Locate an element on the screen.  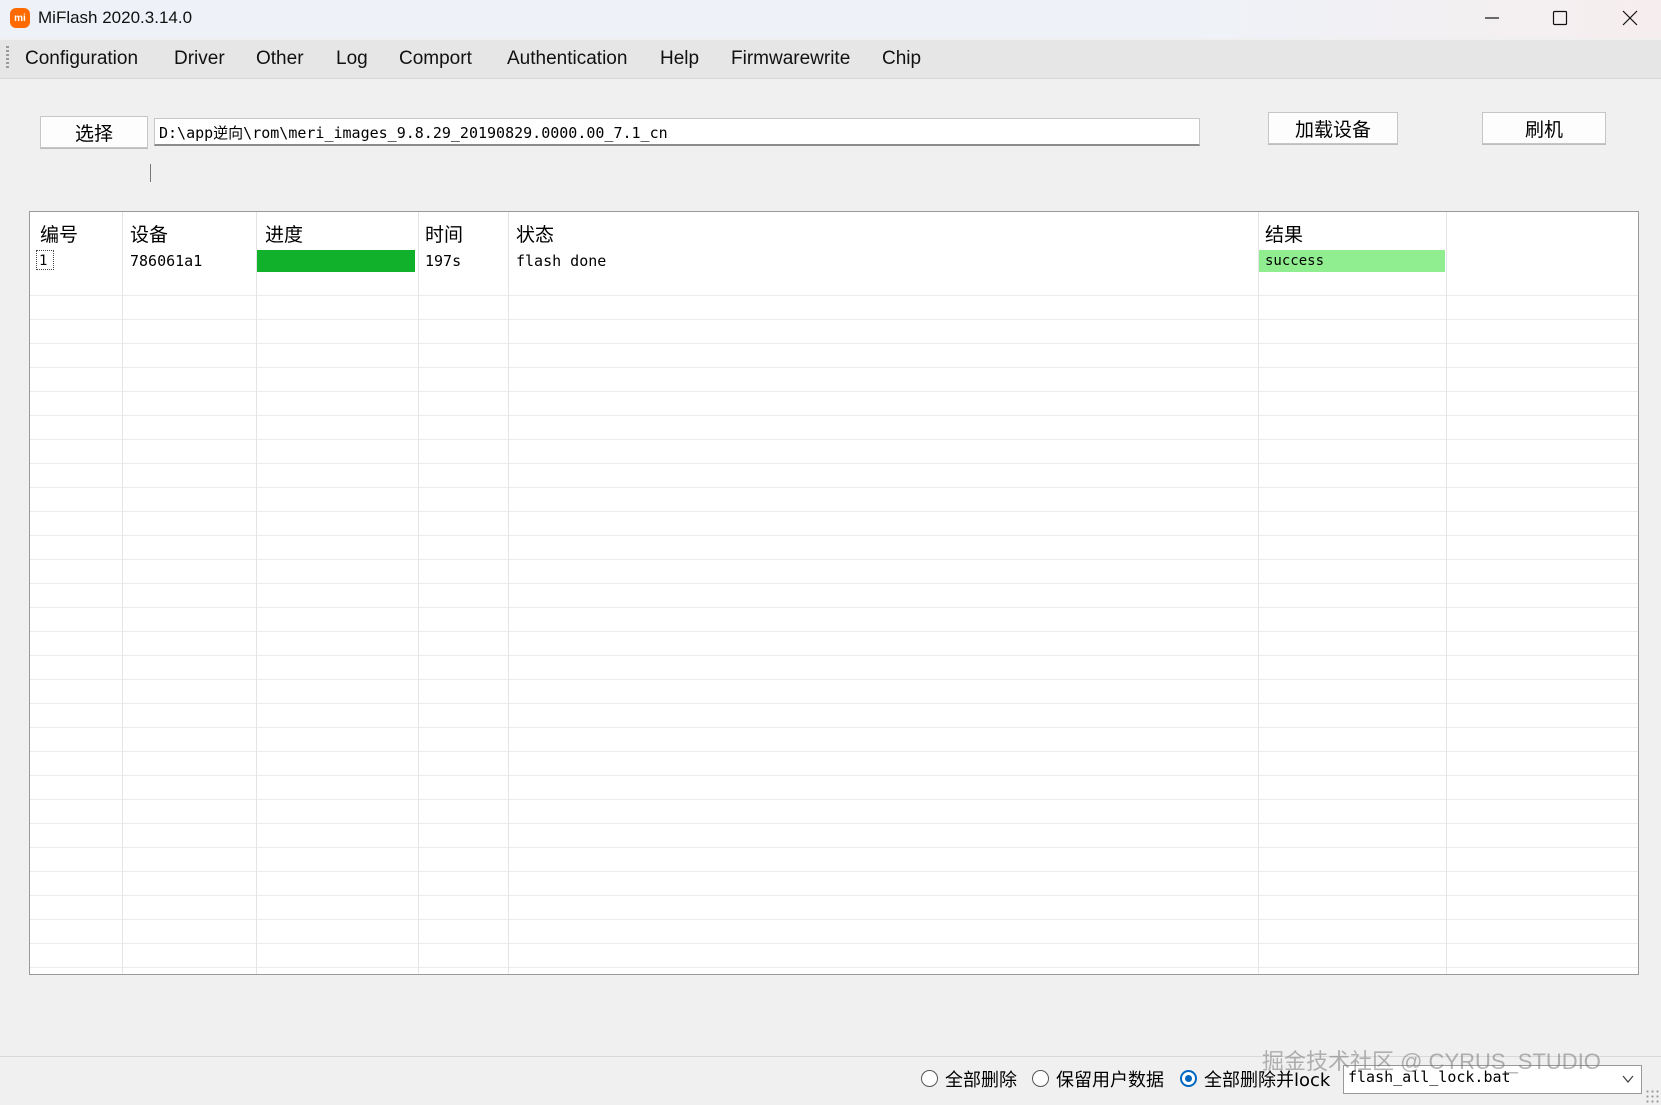
text-caret is located at coordinates (150, 173).